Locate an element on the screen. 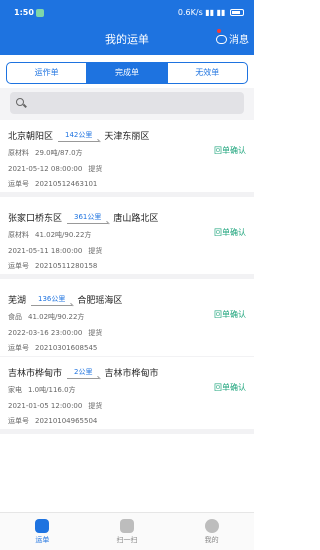  origin-city: 吉林市桦甸市 is located at coordinates (35, 374).